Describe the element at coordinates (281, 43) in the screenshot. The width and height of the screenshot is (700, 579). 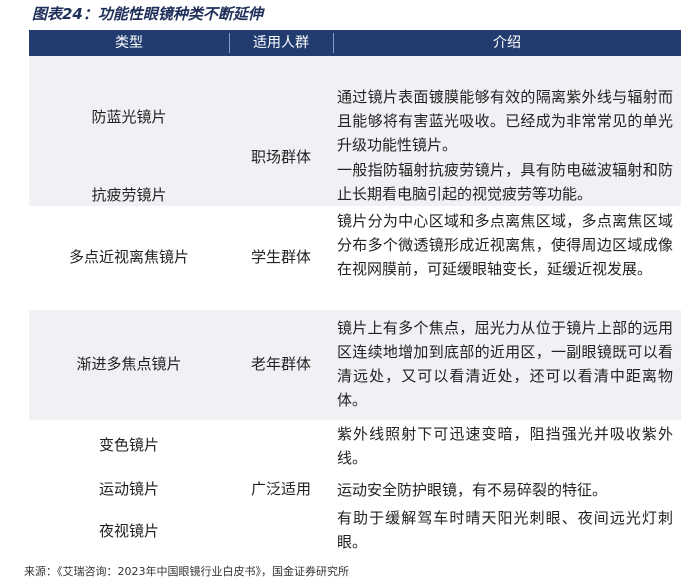
I see `header-group: 适用人群` at that location.